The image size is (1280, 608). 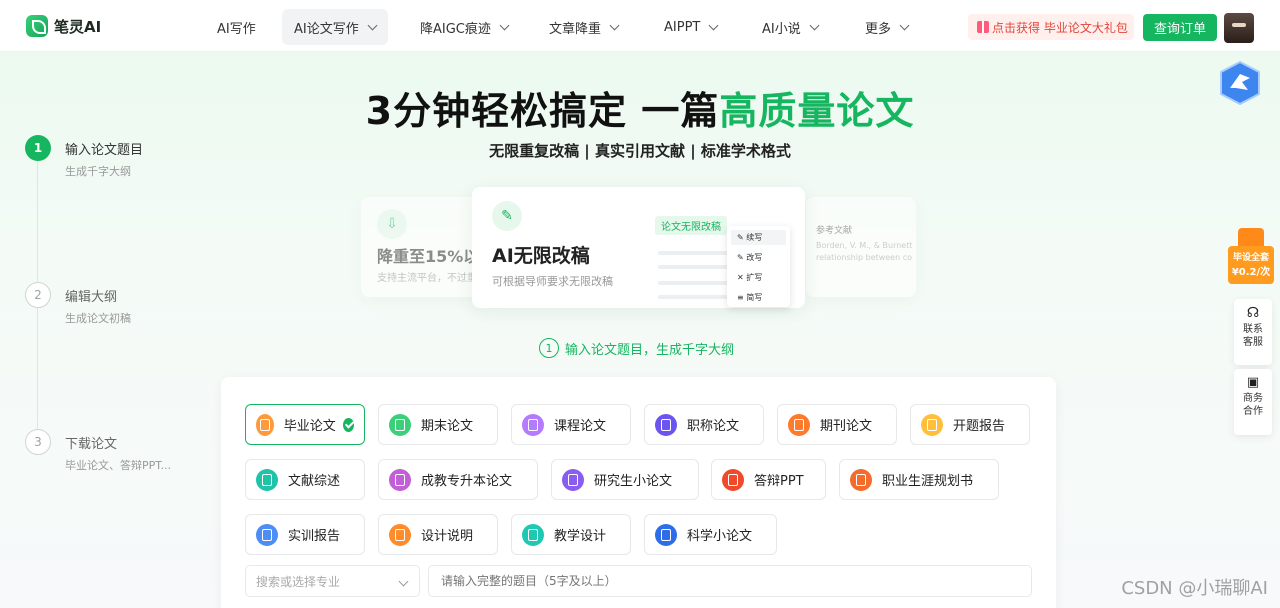 I want to click on type-chip-final: 期末论文, so click(x=438, y=424).